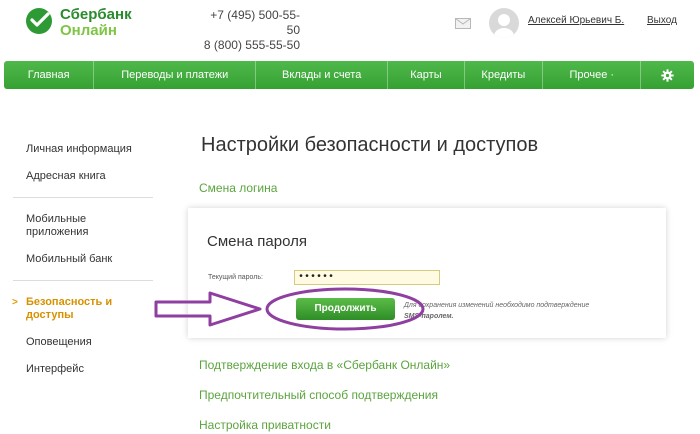  I want to click on nav-item-credits: Кредиты, so click(504, 75).